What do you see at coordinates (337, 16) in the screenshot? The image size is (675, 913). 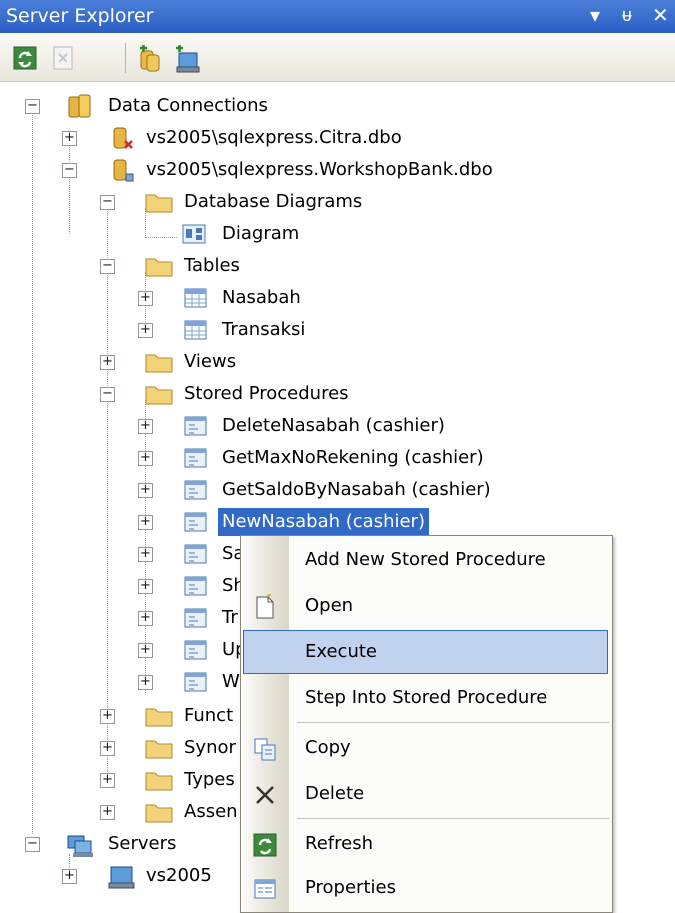 I see `title-bar: Server Explorer ▾ ᵾ ✕` at bounding box center [337, 16].